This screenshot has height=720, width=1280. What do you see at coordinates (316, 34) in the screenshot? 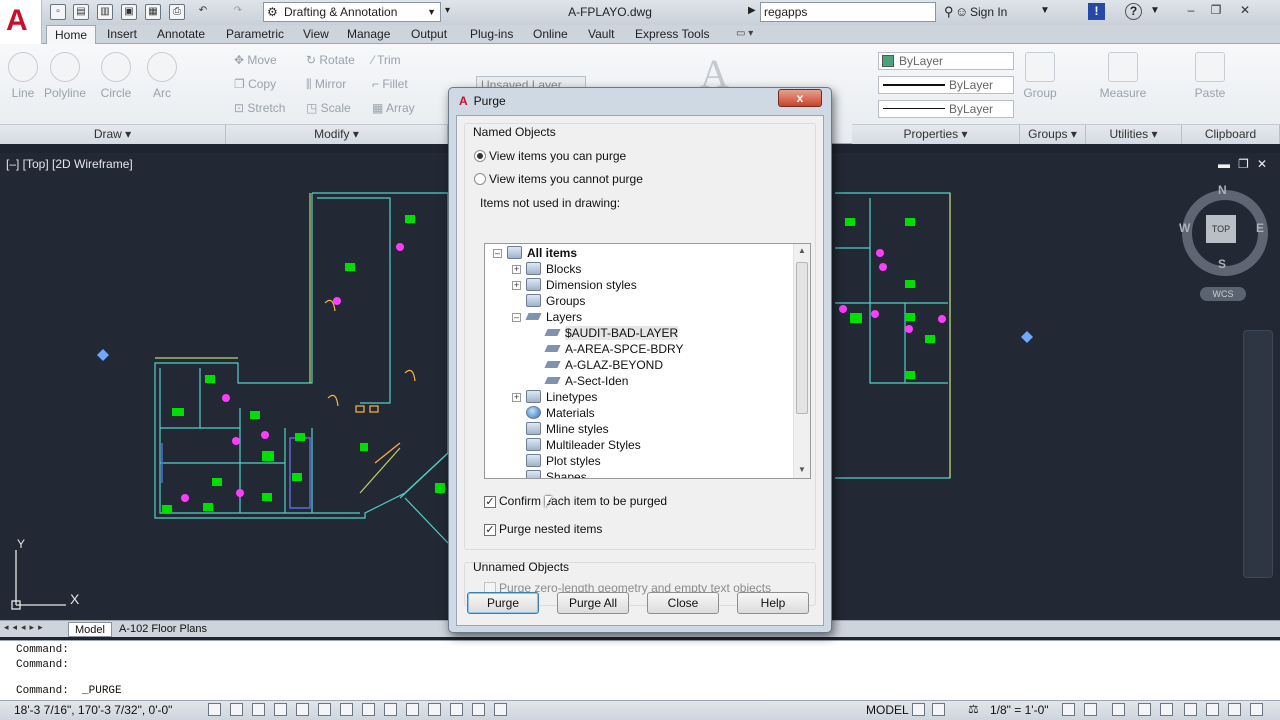
I see `tab-view: View` at bounding box center [316, 34].